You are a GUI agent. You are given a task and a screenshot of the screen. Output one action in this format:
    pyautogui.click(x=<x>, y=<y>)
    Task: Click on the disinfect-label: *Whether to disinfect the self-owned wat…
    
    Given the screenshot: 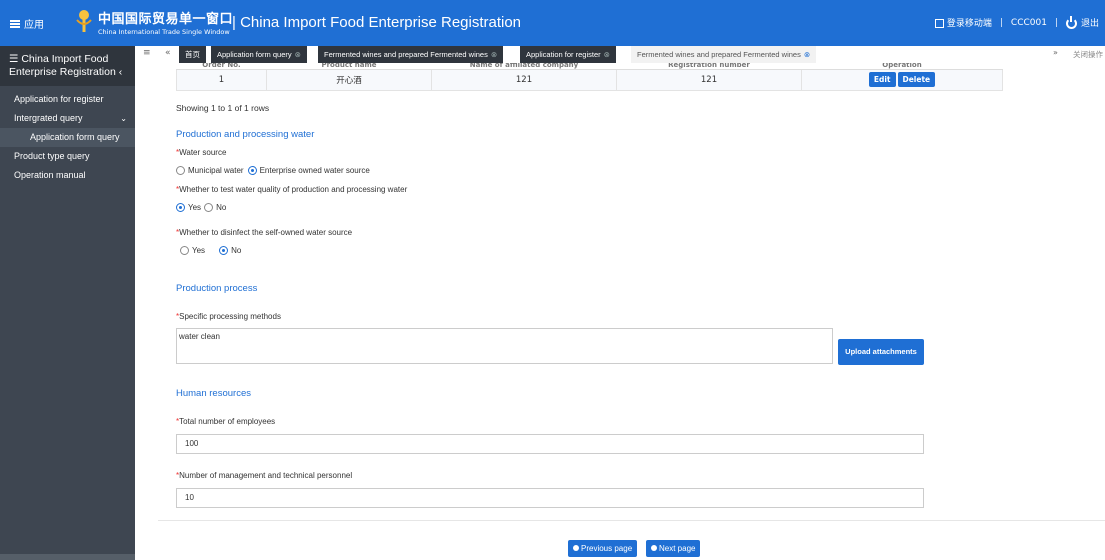 What is the action you would take?
    pyautogui.click(x=264, y=232)
    